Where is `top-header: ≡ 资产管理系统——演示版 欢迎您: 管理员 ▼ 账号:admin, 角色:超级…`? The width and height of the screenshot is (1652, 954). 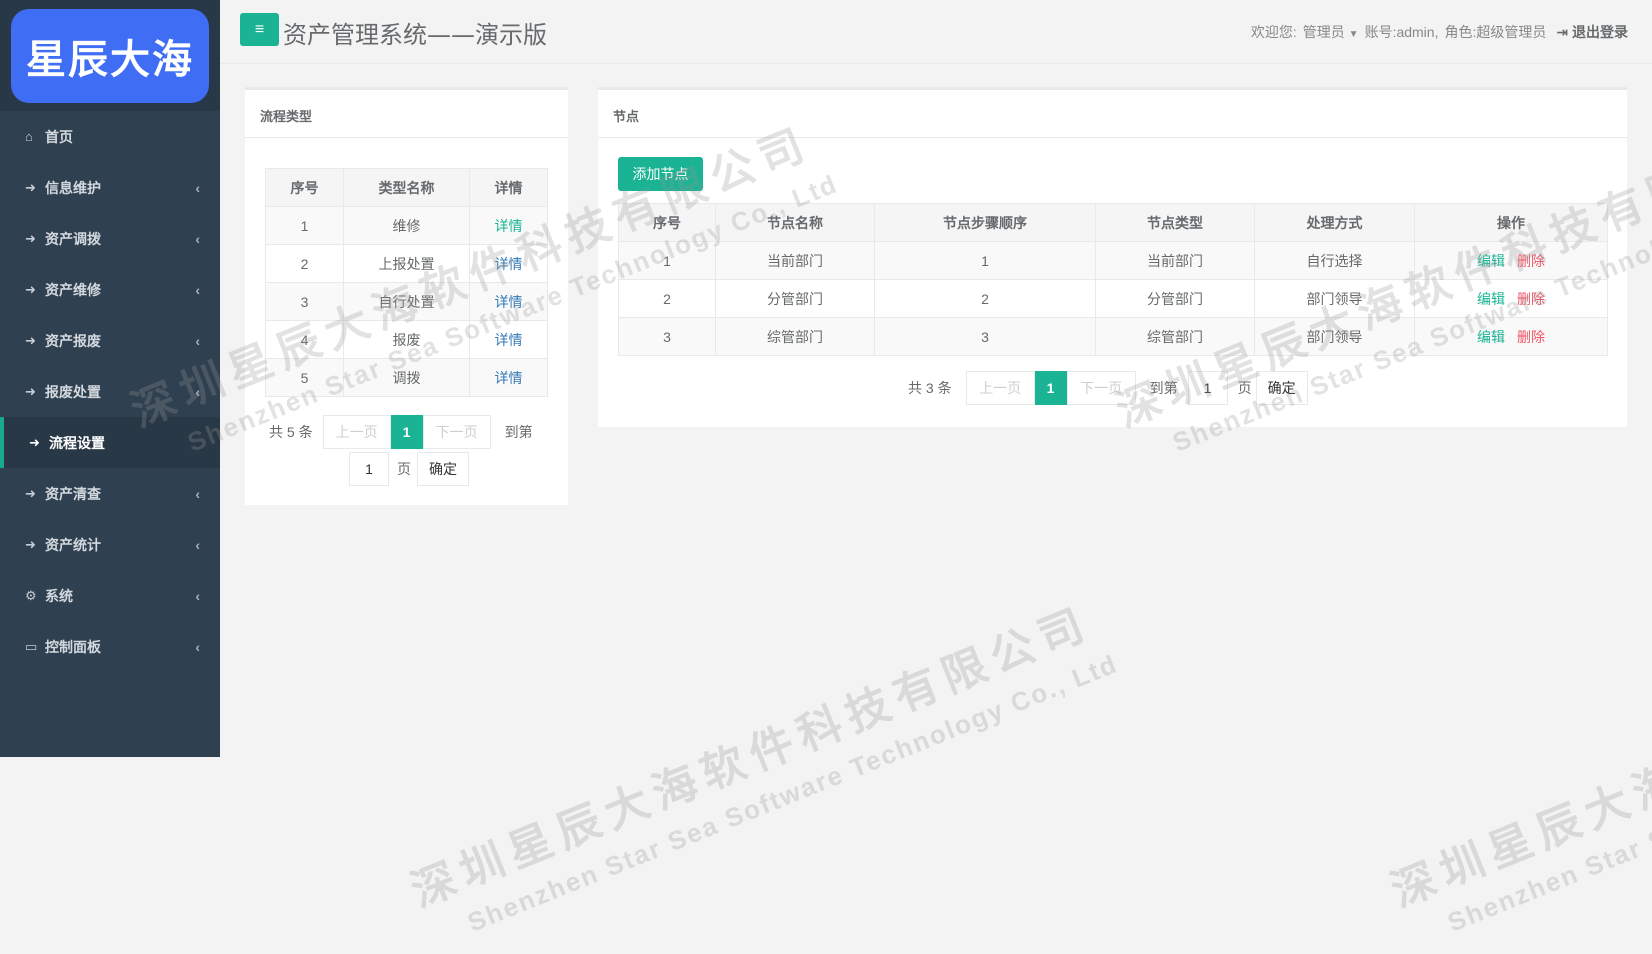
top-header: ≡ 资产管理系统——演示版 欢迎您: 管理员 ▼ 账号:admin, 角色:超级… is located at coordinates (936, 32).